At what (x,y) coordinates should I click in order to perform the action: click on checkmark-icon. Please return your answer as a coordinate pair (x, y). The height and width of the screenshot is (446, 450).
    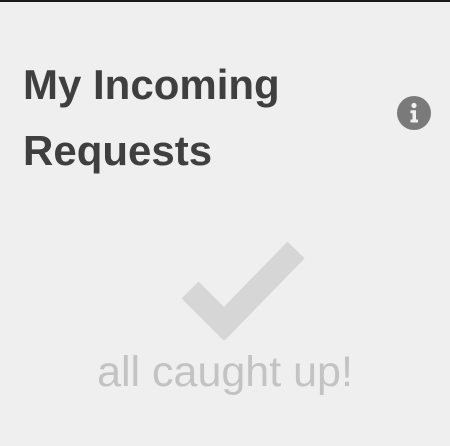
    Looking at the image, I should click on (243, 290).